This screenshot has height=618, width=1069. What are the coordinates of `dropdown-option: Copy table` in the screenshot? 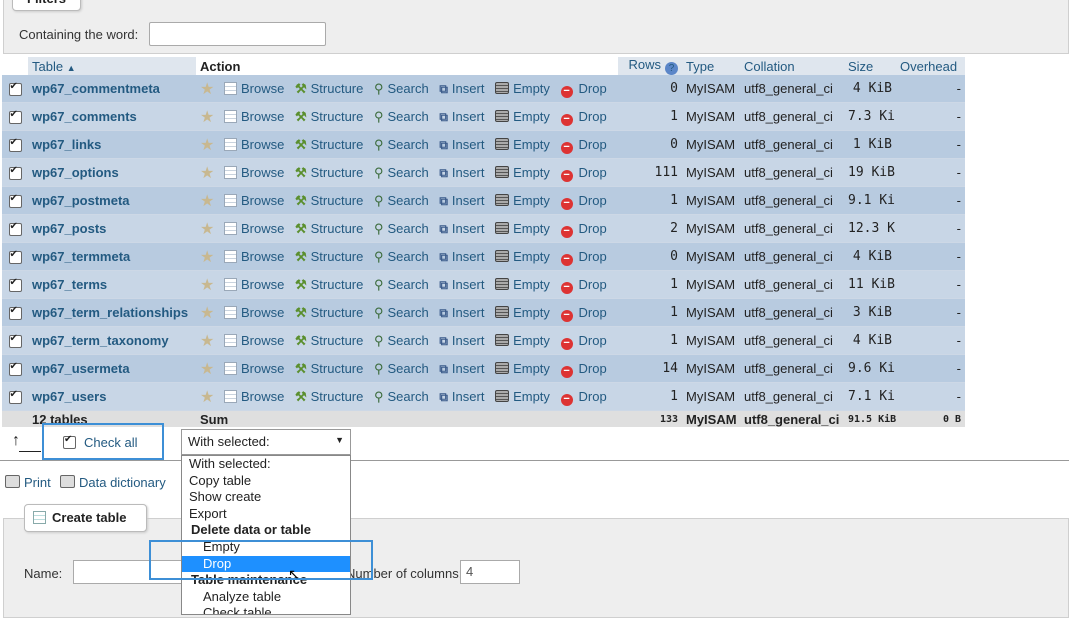 It's located at (266, 481).